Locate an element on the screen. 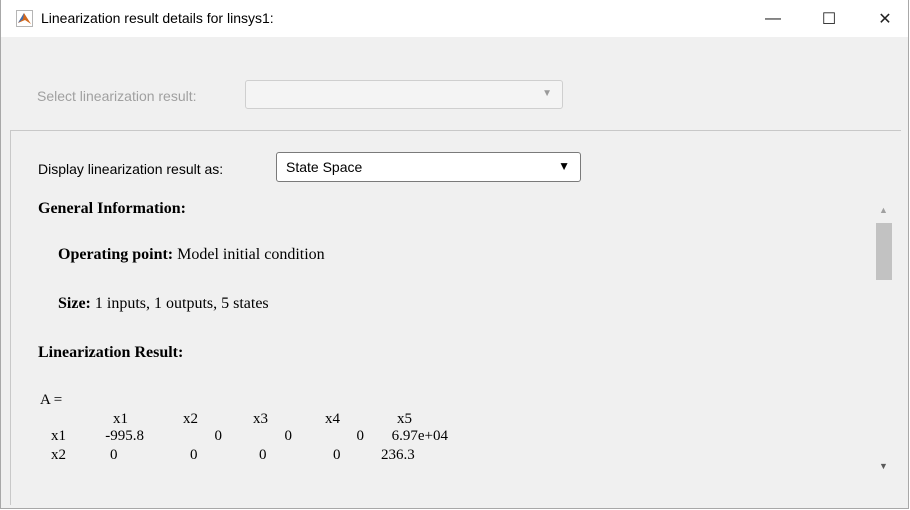 This screenshot has height=510, width=910. operating-point-label: Operating point: is located at coordinates (116, 254).